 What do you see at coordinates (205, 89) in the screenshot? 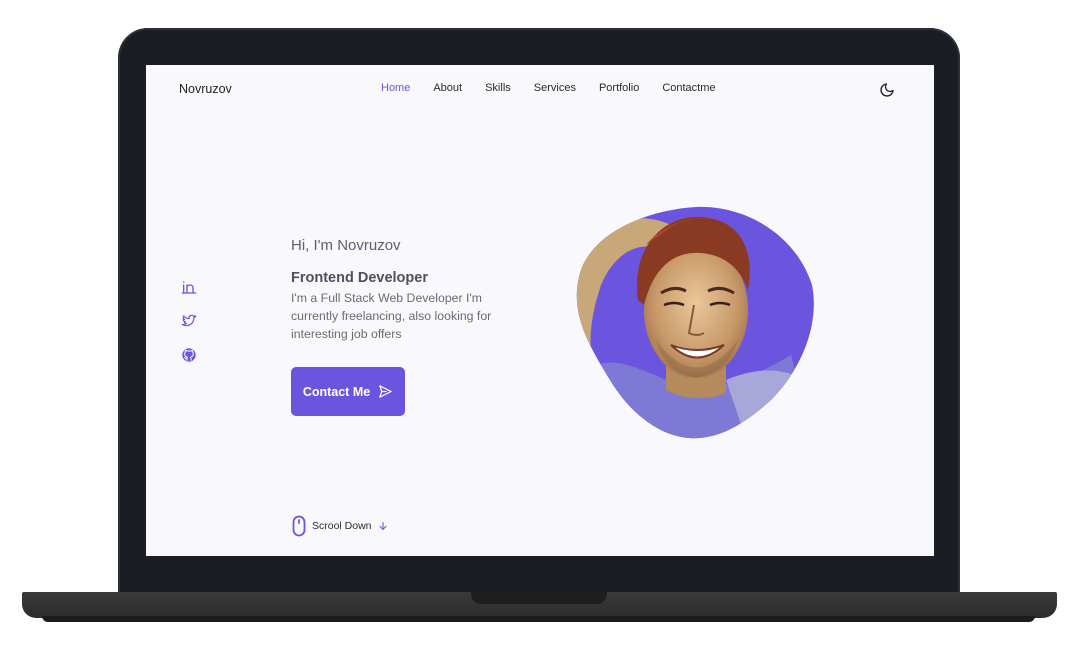
I see `site-logo: Novruzov` at bounding box center [205, 89].